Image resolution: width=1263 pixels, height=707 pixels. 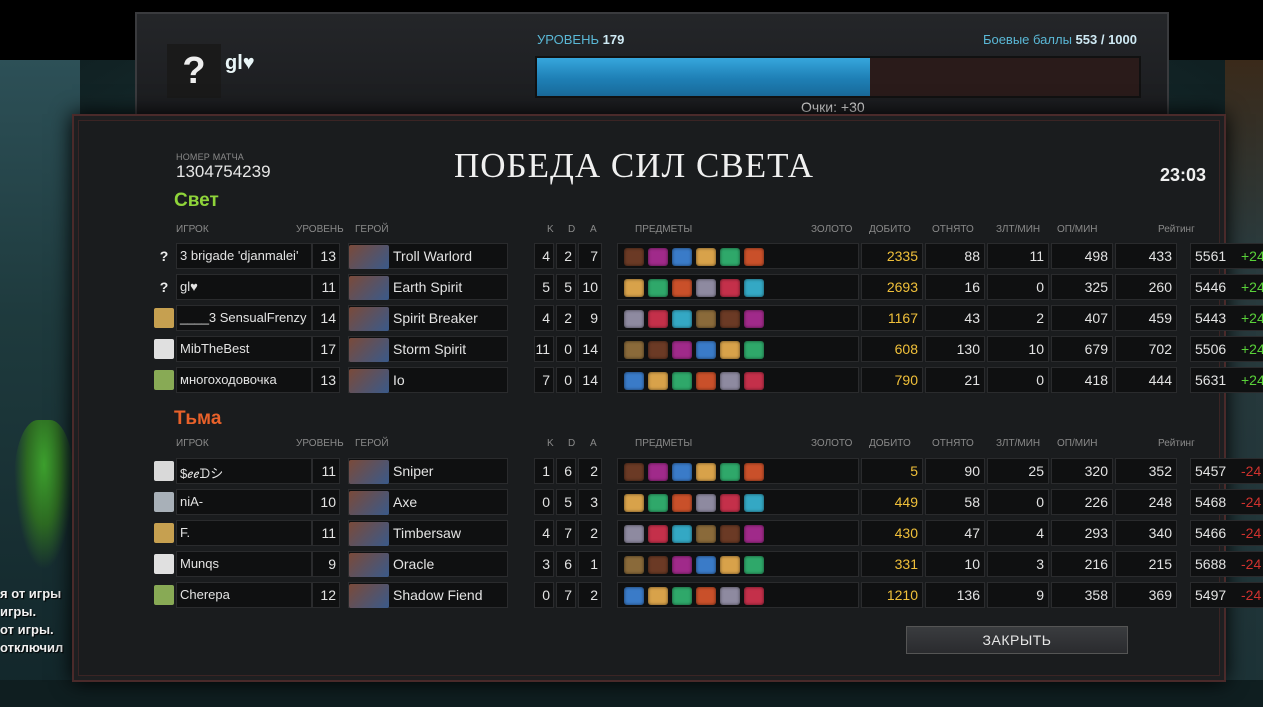 I want to click on close-button: ЗАКРЫТЬ, so click(x=1017, y=640).